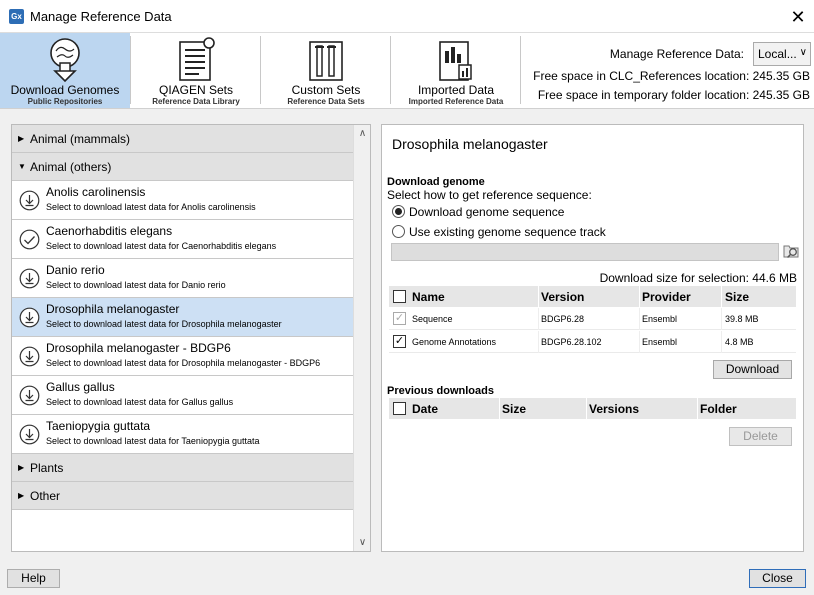  Describe the element at coordinates (71, 167) in the screenshot. I see `group-label: Animal (others)` at that location.